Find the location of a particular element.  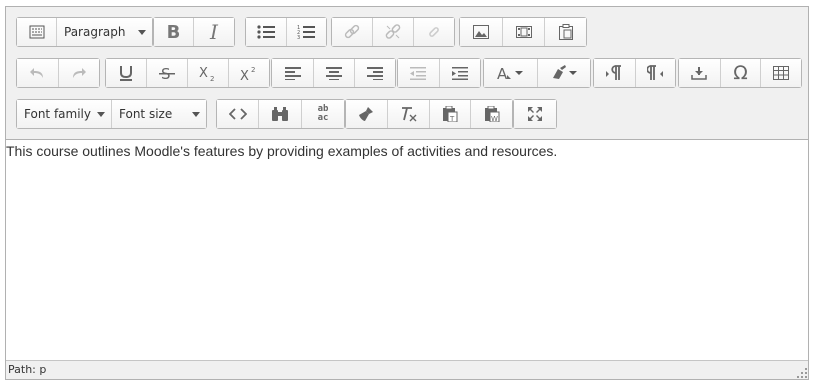

image-button is located at coordinates (481, 32).